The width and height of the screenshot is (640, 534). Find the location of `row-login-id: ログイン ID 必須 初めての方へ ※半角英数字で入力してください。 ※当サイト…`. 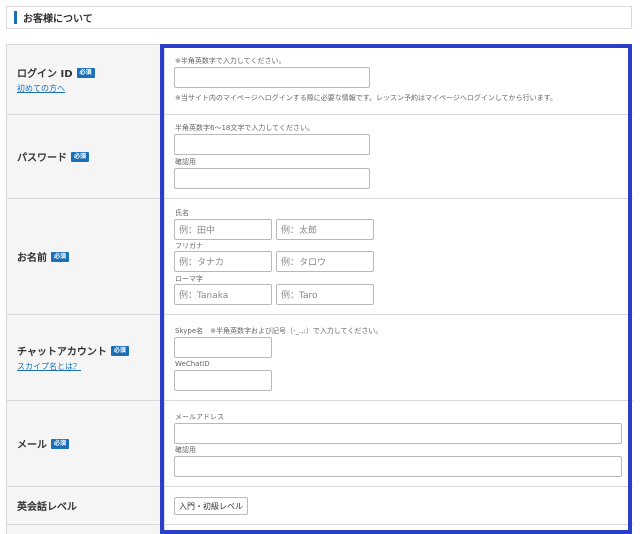

row-login-id: ログイン ID 必須 初めての方へ ※半角英数字で入力してください。 ※当サイト… is located at coordinates (320, 80).